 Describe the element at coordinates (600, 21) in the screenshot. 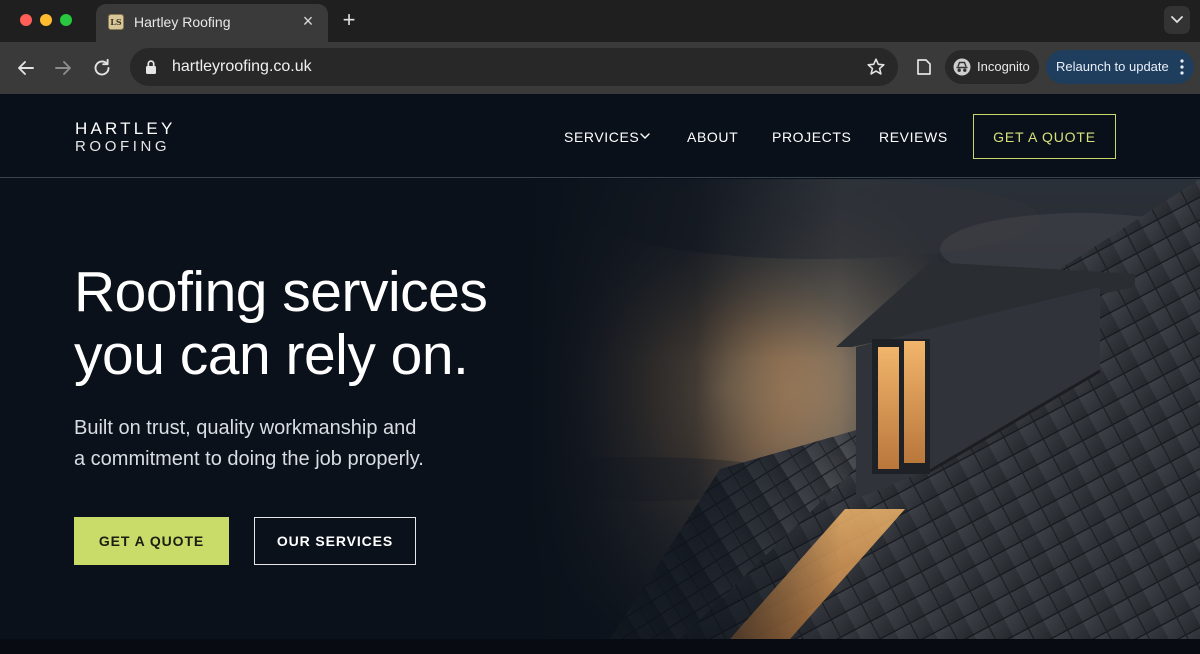

I see `browser-tab-bar: LS Hartley Roofing × +` at that location.